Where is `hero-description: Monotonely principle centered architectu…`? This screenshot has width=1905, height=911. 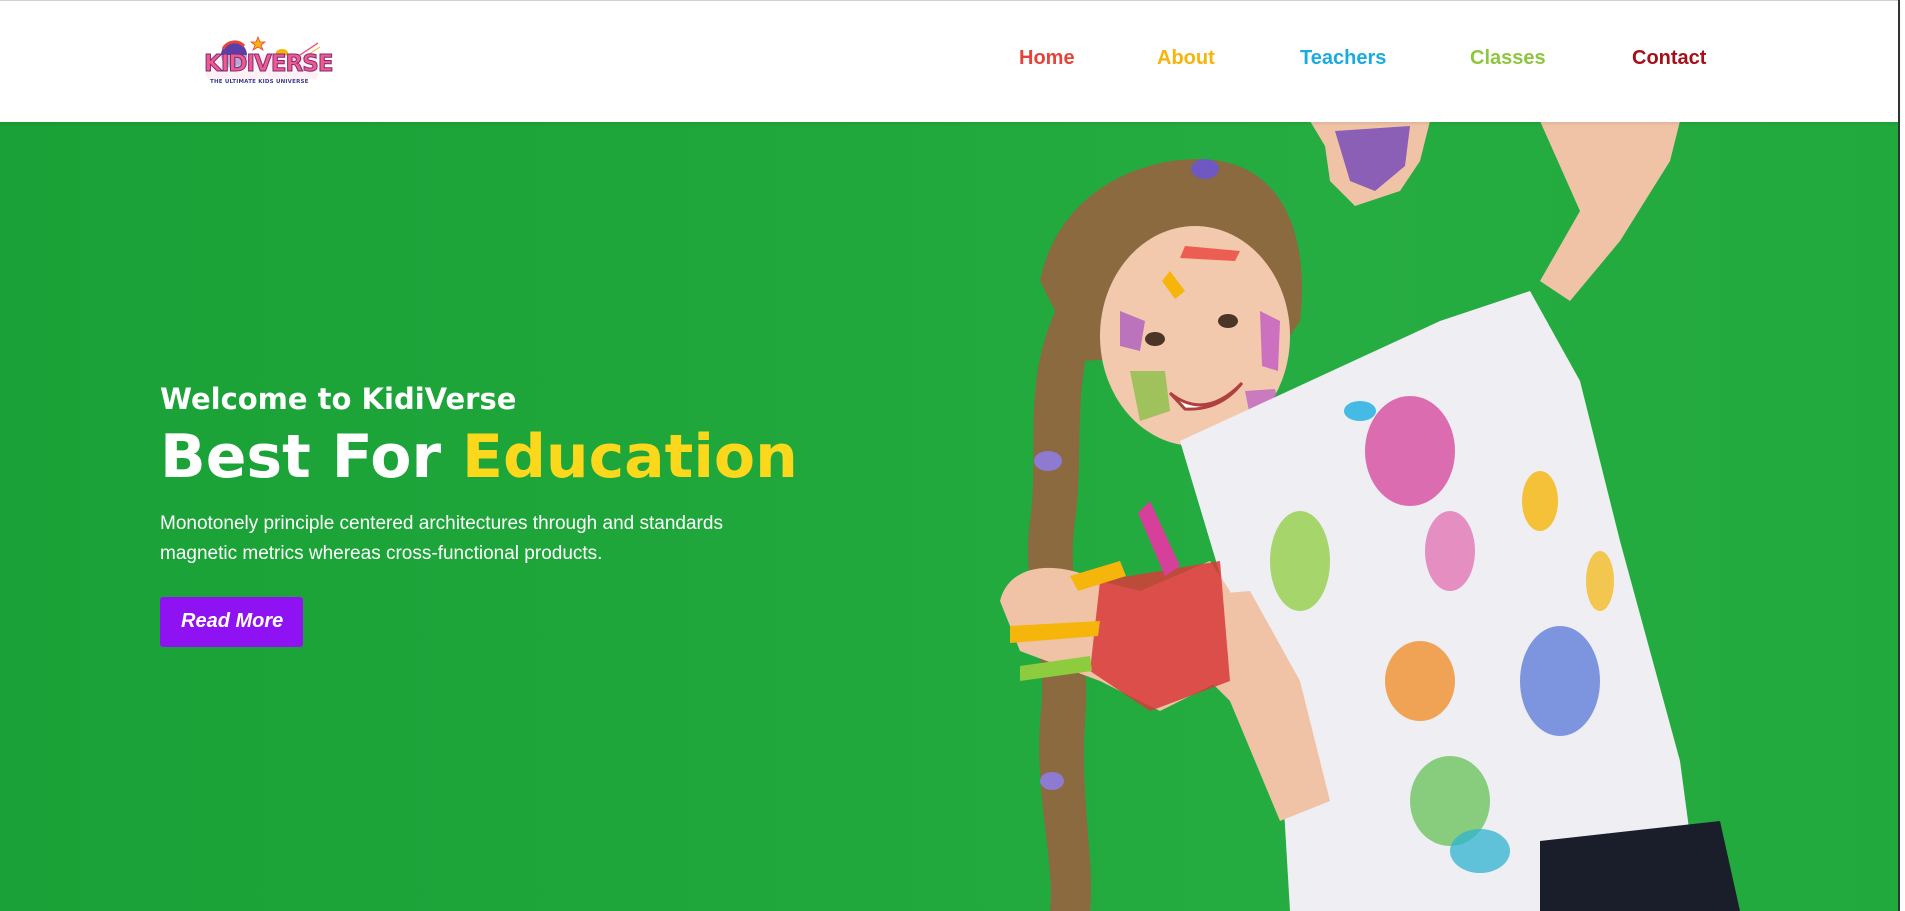
hero-description: Monotonely principle centered architectu… is located at coordinates (441, 538).